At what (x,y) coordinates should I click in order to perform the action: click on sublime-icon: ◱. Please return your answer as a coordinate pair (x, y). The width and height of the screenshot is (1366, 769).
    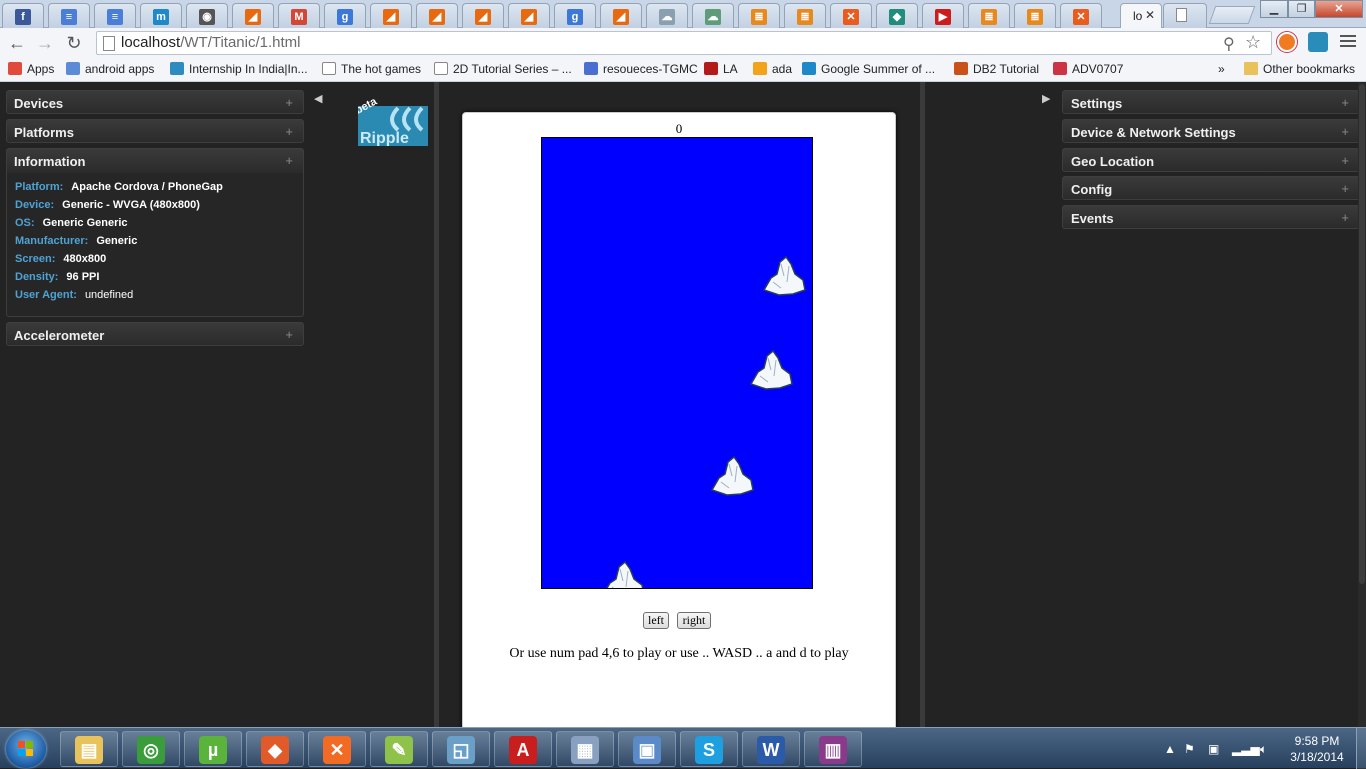
    Looking at the image, I should click on (461, 750).